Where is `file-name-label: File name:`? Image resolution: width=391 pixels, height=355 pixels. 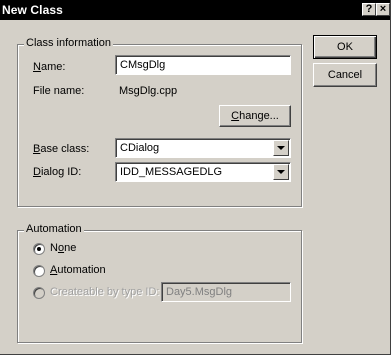
file-name-label: File name: is located at coordinates (59, 91).